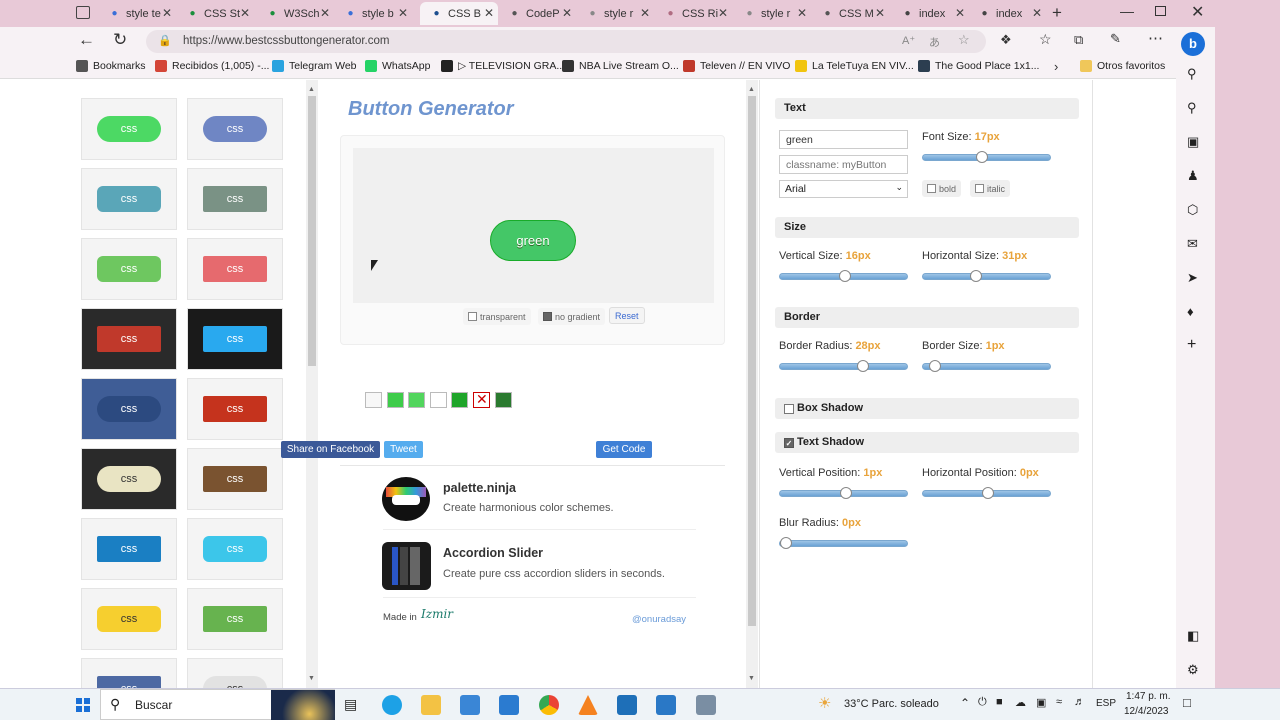  I want to click on font-size-slider, so click(986, 157).